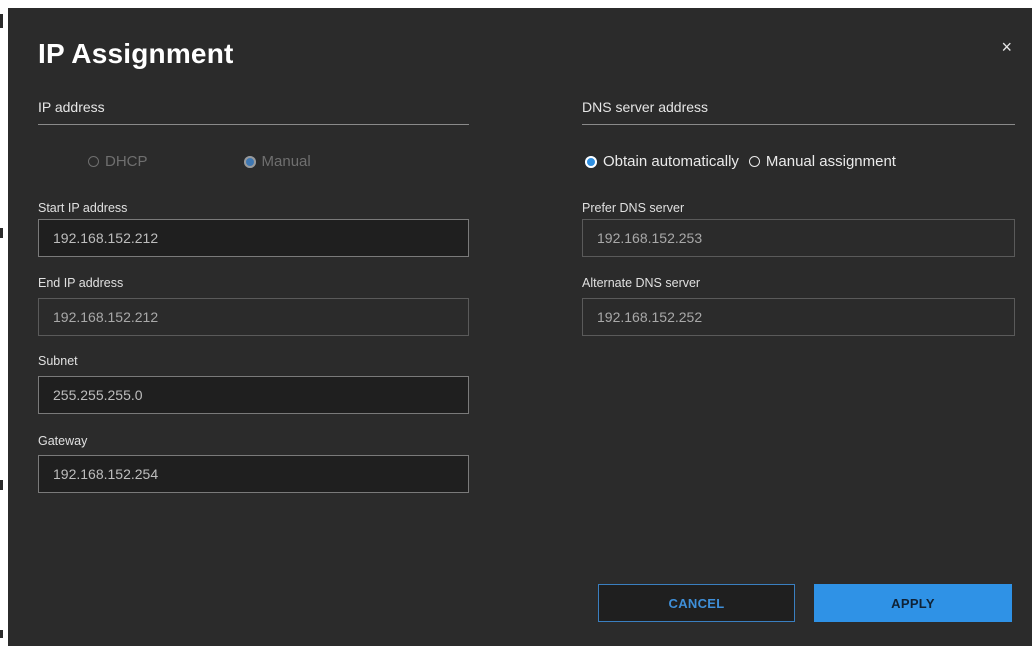  I want to click on obtain-automatically-radio: Obtain automatically, so click(662, 161).